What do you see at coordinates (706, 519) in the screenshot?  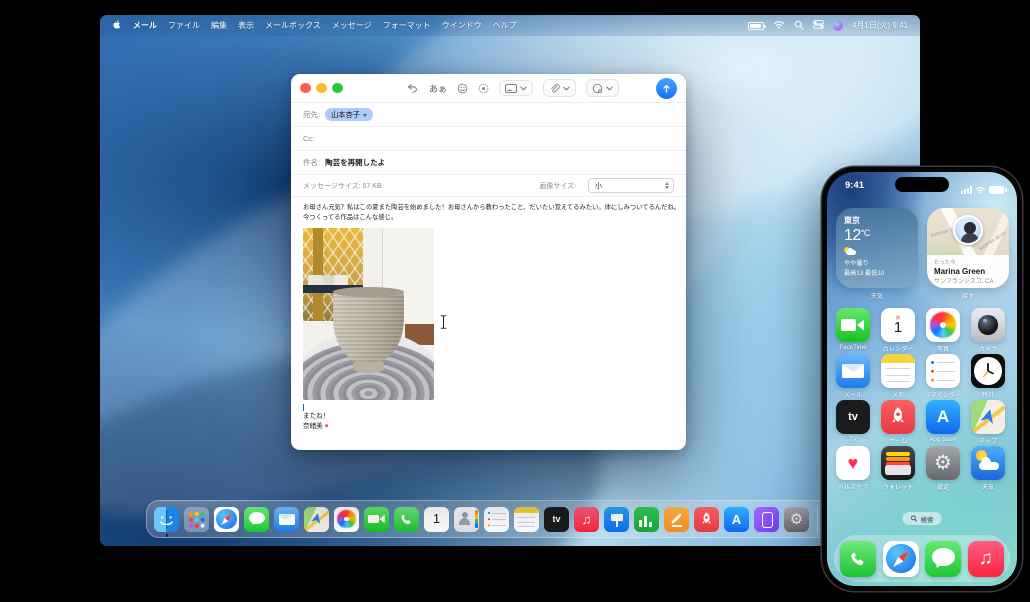 I see `dock-item-games` at bounding box center [706, 519].